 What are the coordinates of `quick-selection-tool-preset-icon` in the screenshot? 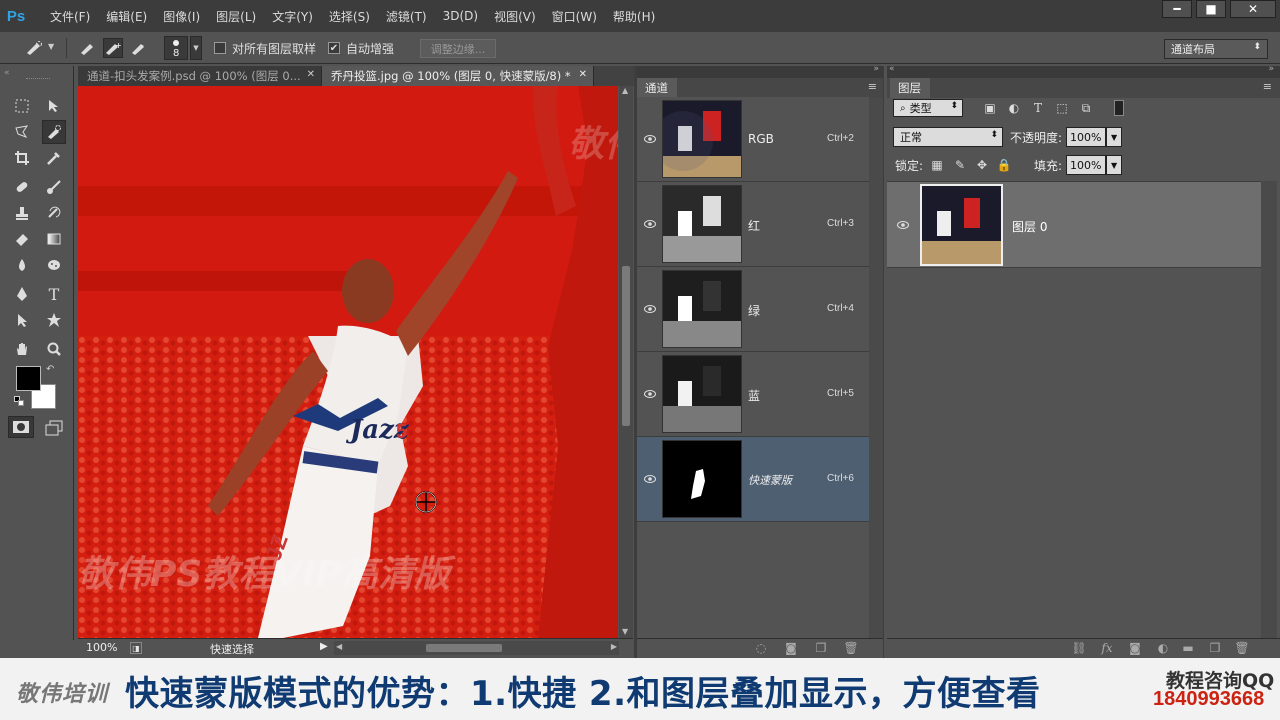 It's located at (34, 48).